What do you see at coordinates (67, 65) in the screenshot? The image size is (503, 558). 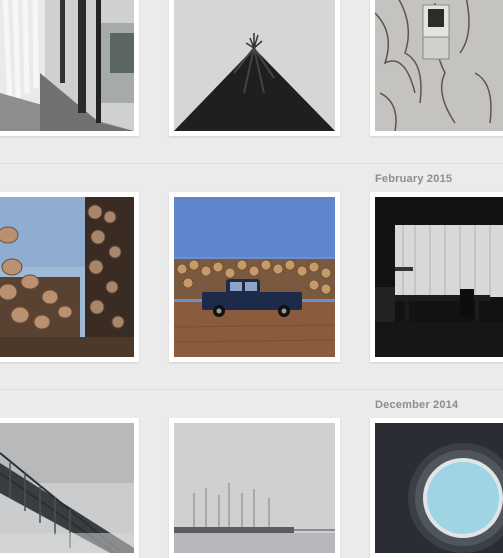 I see `glass-corridor-curtains-photo` at bounding box center [67, 65].